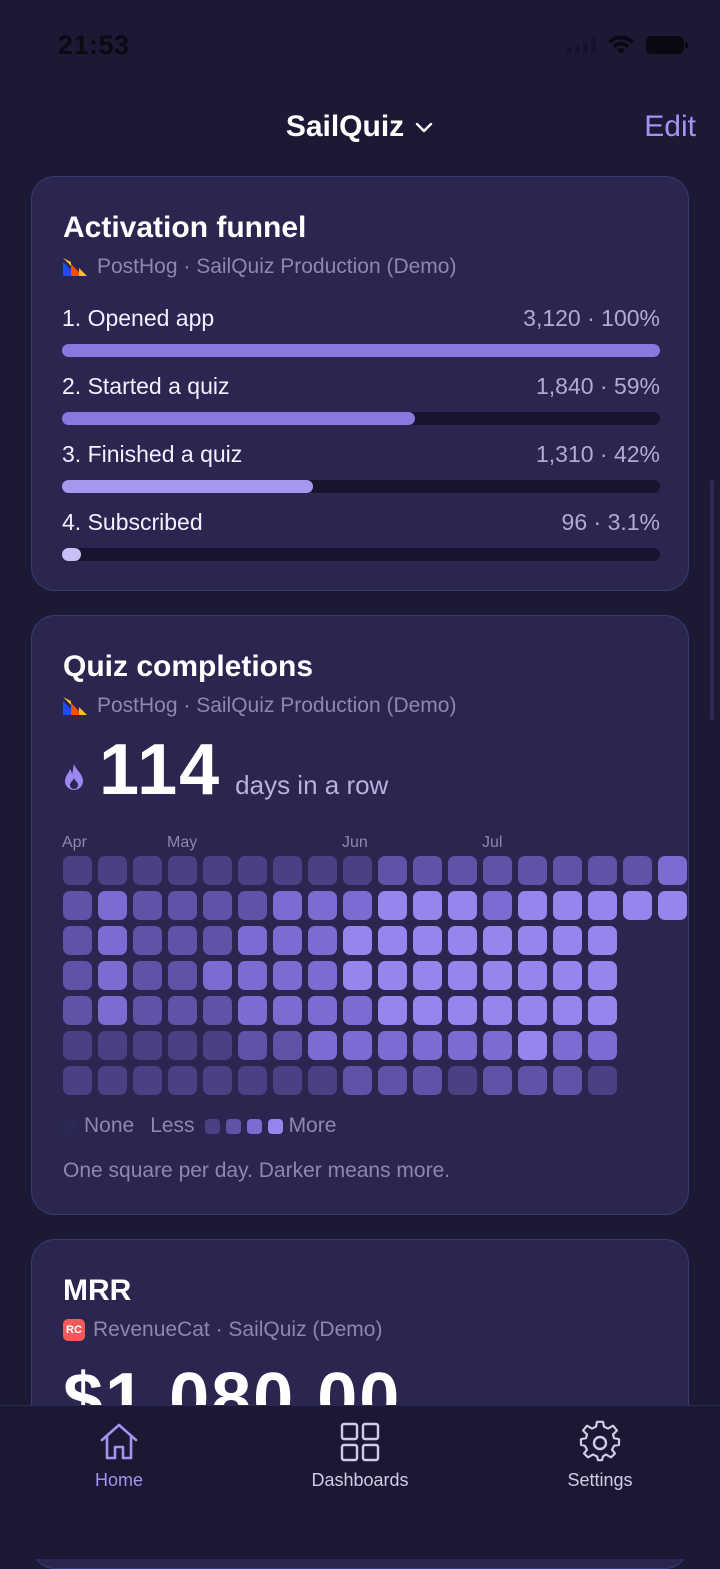 The height and width of the screenshot is (1569, 720). I want to click on funnel-step-label: 3. Finished a quiz, so click(152, 454).